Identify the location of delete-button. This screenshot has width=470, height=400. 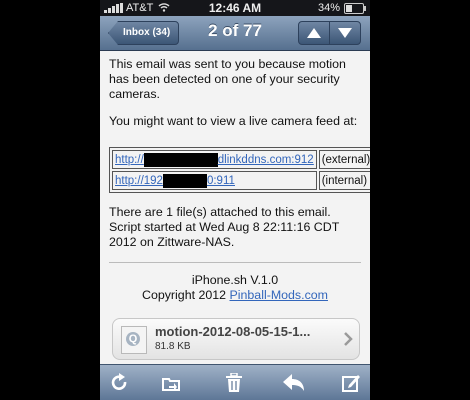
(234, 383).